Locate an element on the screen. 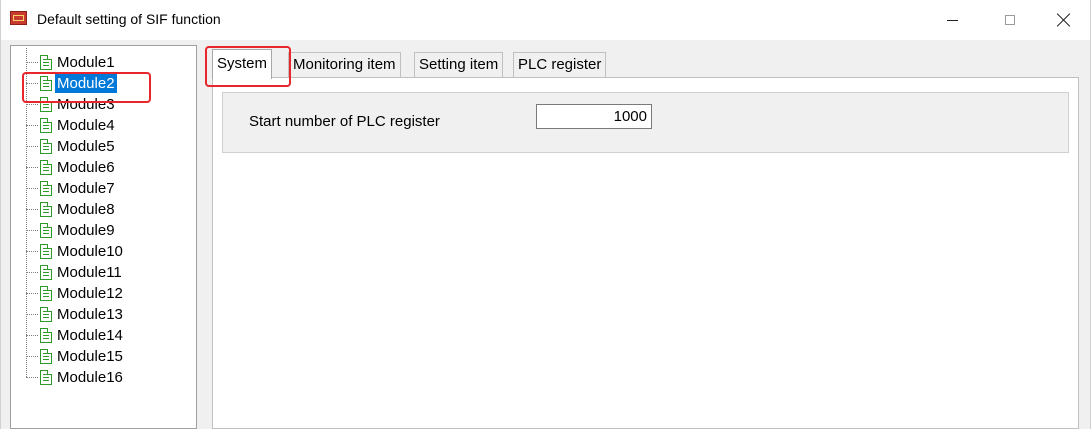 The image size is (1091, 429). title-bar: Default setting of SIF function is located at coordinates (545, 20).